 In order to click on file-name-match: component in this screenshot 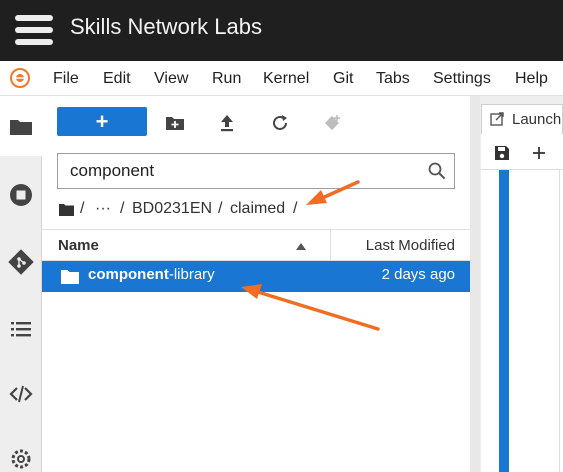, I will do `click(128, 274)`.